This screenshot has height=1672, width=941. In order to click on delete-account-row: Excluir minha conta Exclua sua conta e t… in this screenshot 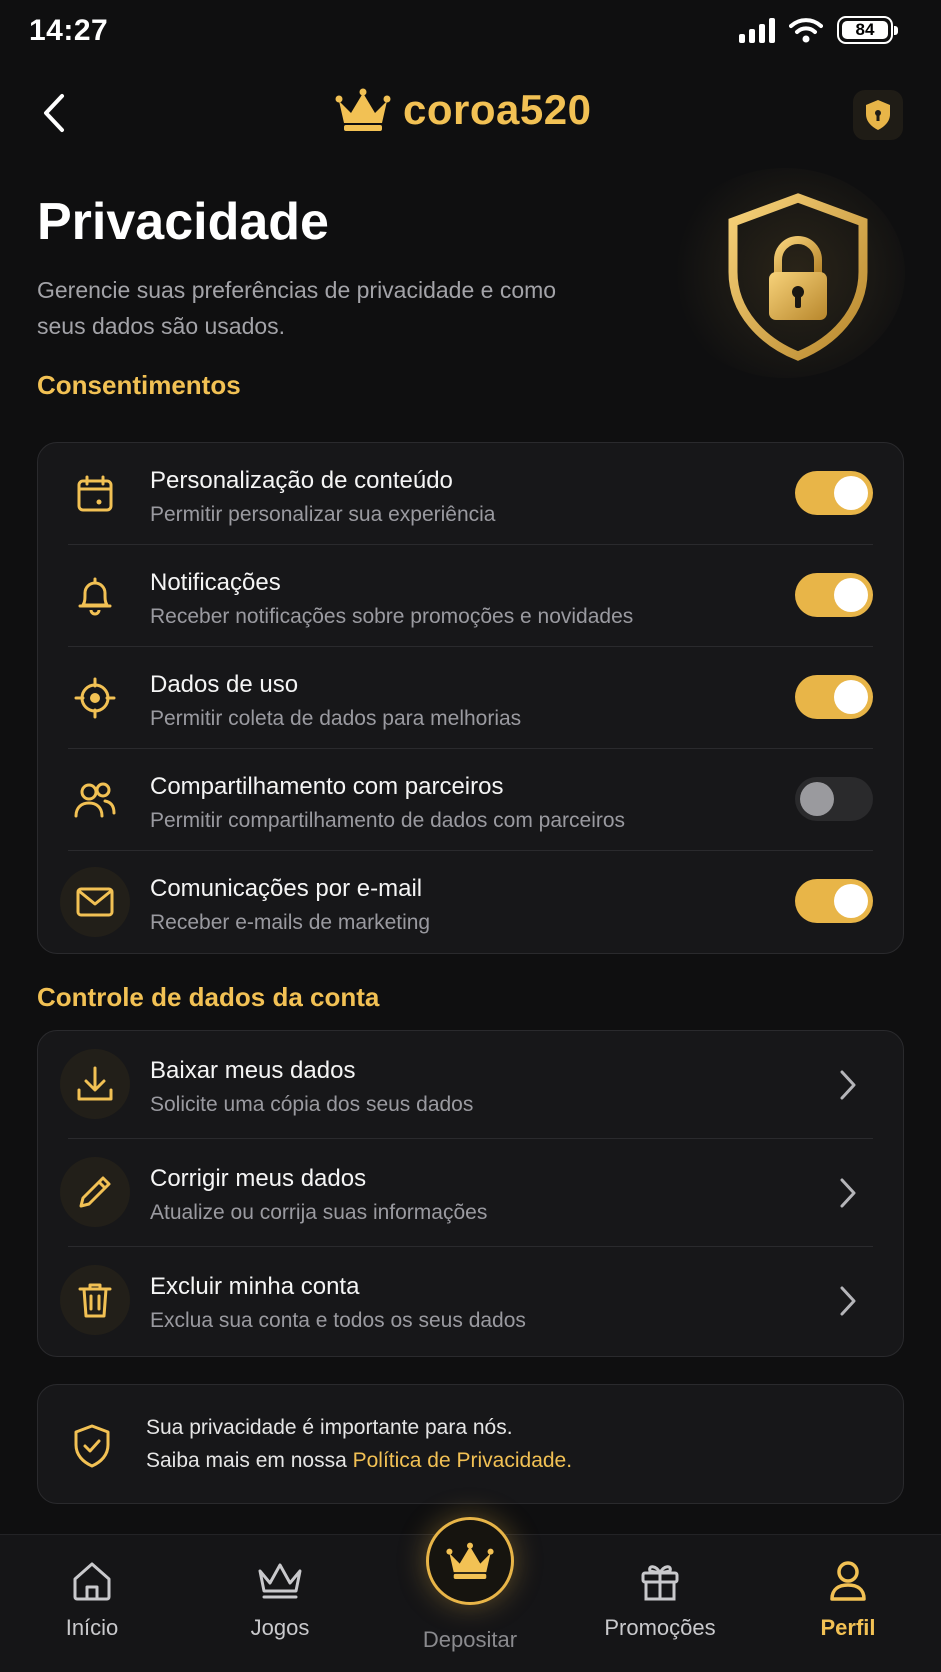, I will do `click(470, 1301)`.